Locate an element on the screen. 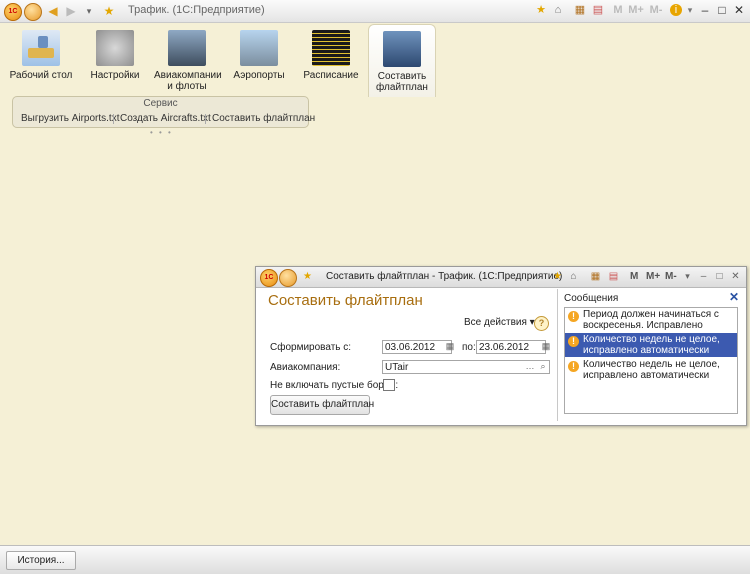 The image size is (750, 574). airline-label: Авиакомпания: is located at coordinates (305, 367).